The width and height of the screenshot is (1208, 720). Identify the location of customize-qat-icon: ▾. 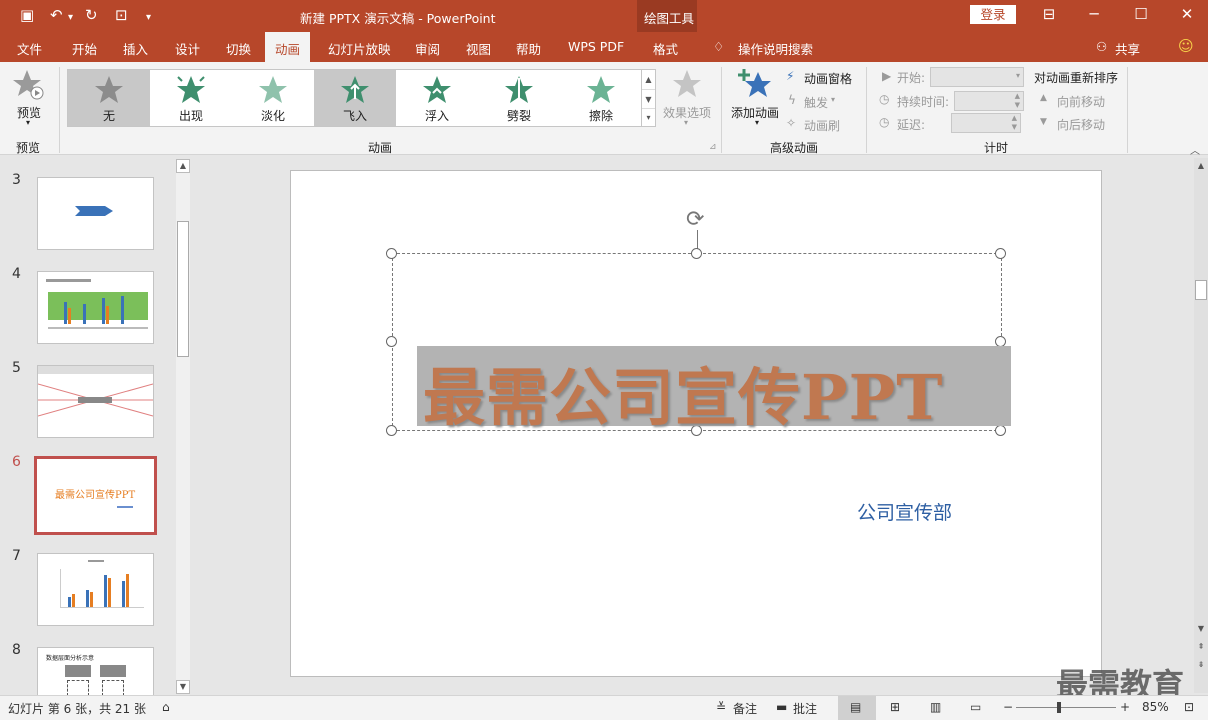
(148, 18).